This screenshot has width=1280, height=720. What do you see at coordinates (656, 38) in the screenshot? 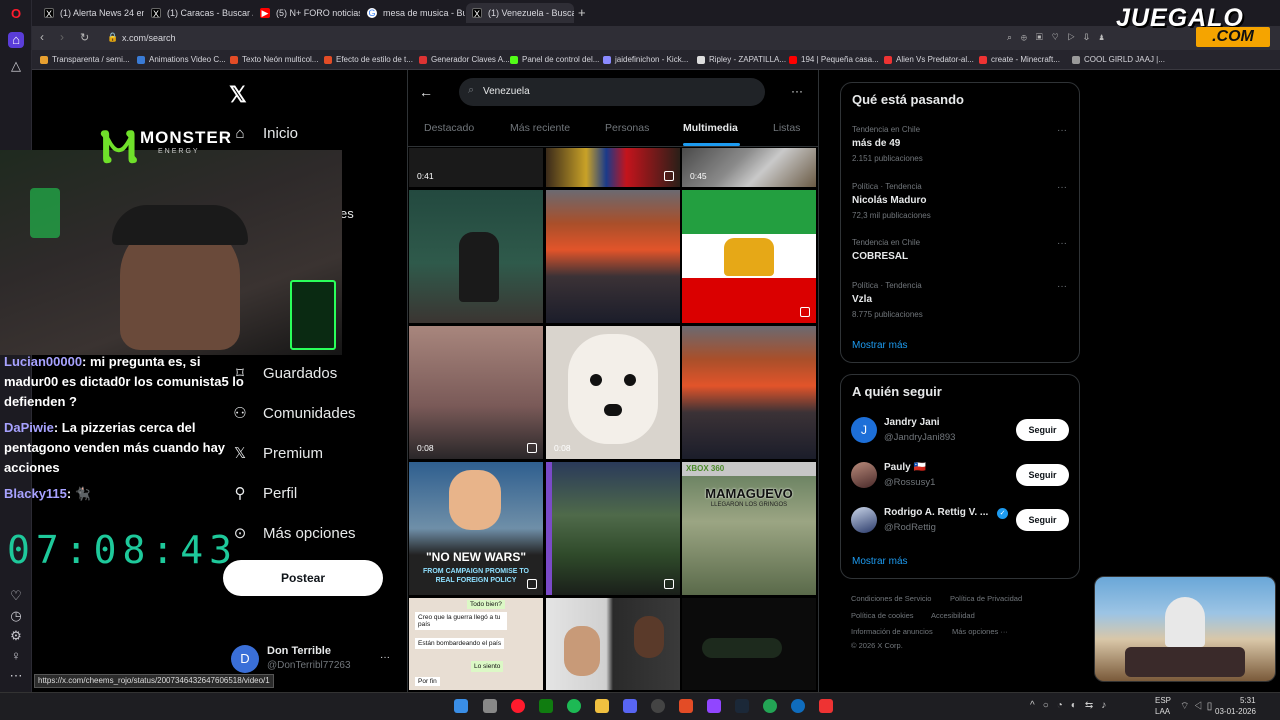
I see `address-bar-row: ‹ › ↻ 🔒 x.com/search ⌕⊕▣♡▷⇩♟` at bounding box center [656, 38].